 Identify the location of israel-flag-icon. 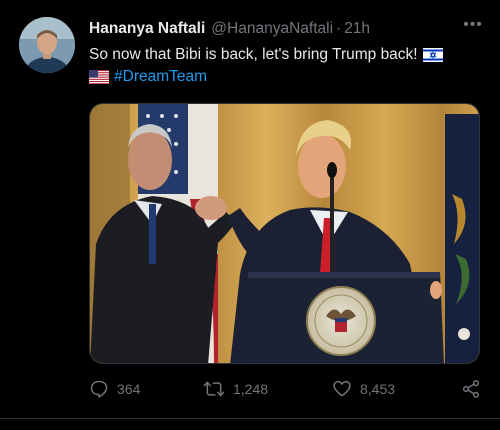
(432, 55).